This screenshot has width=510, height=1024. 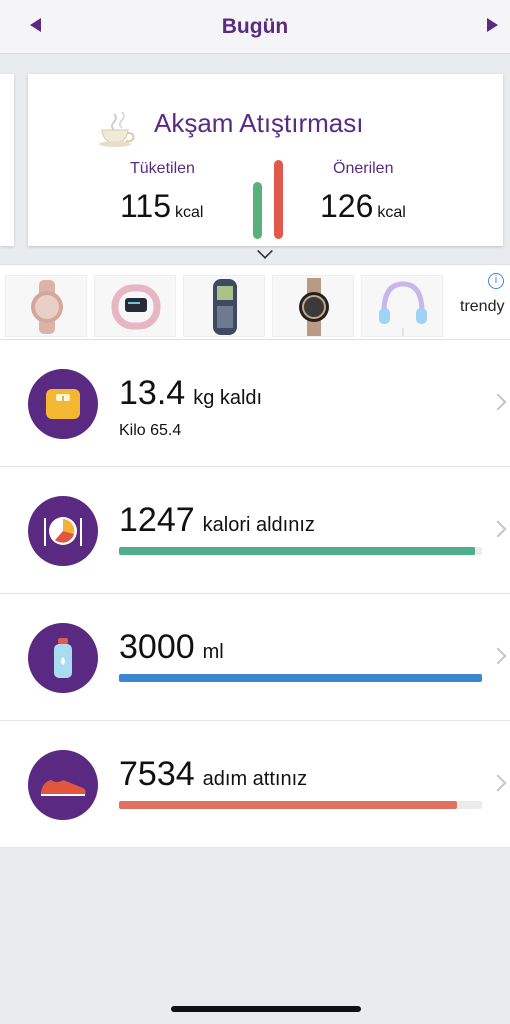 I want to click on water-progress-fill, so click(x=300, y=678).